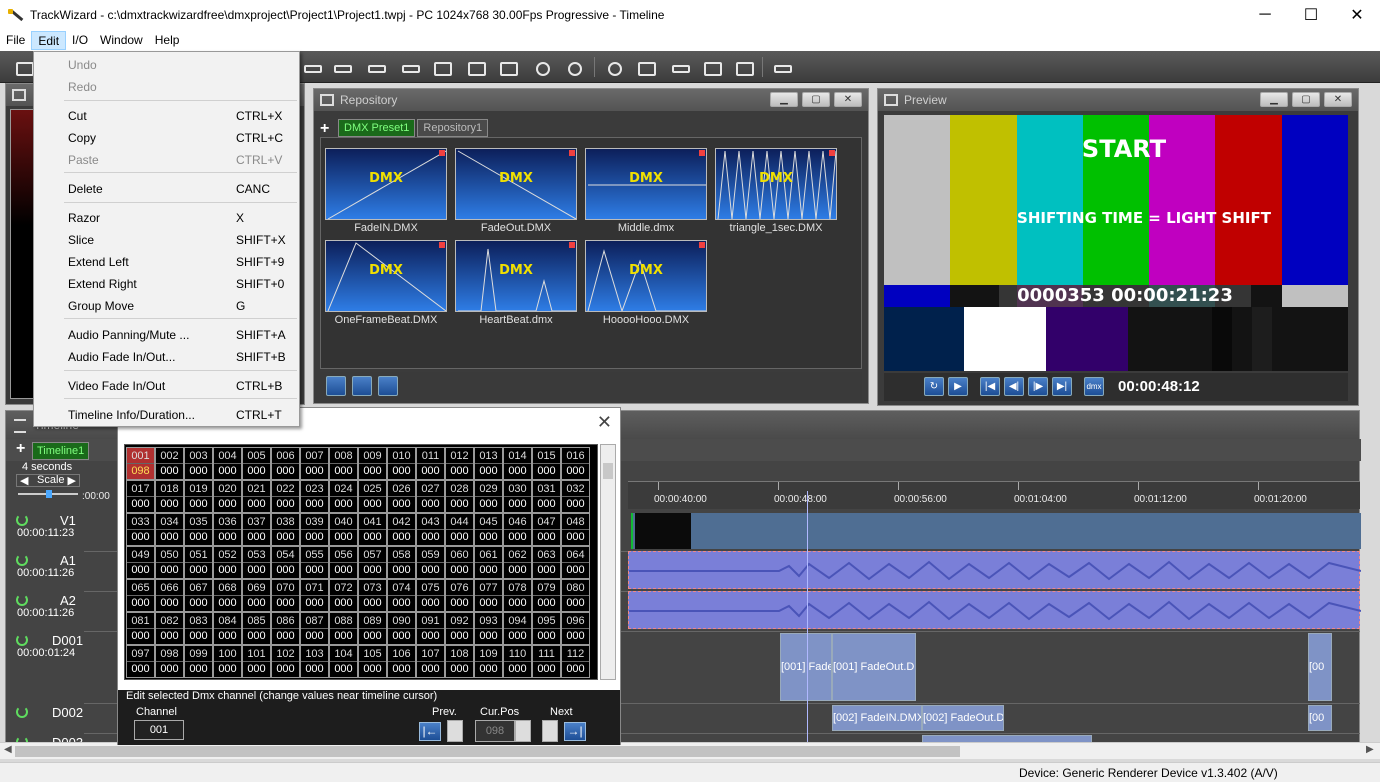  I want to click on menu-item-extend-left: Extend Left SHIFT+9, so click(166, 262).